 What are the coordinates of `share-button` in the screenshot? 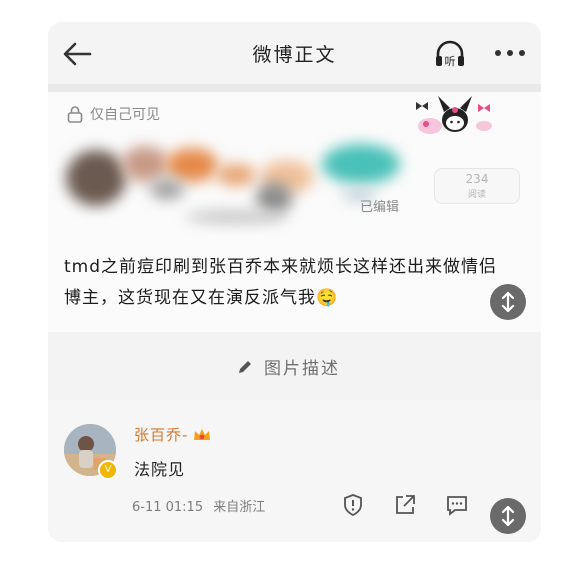 It's located at (405, 505).